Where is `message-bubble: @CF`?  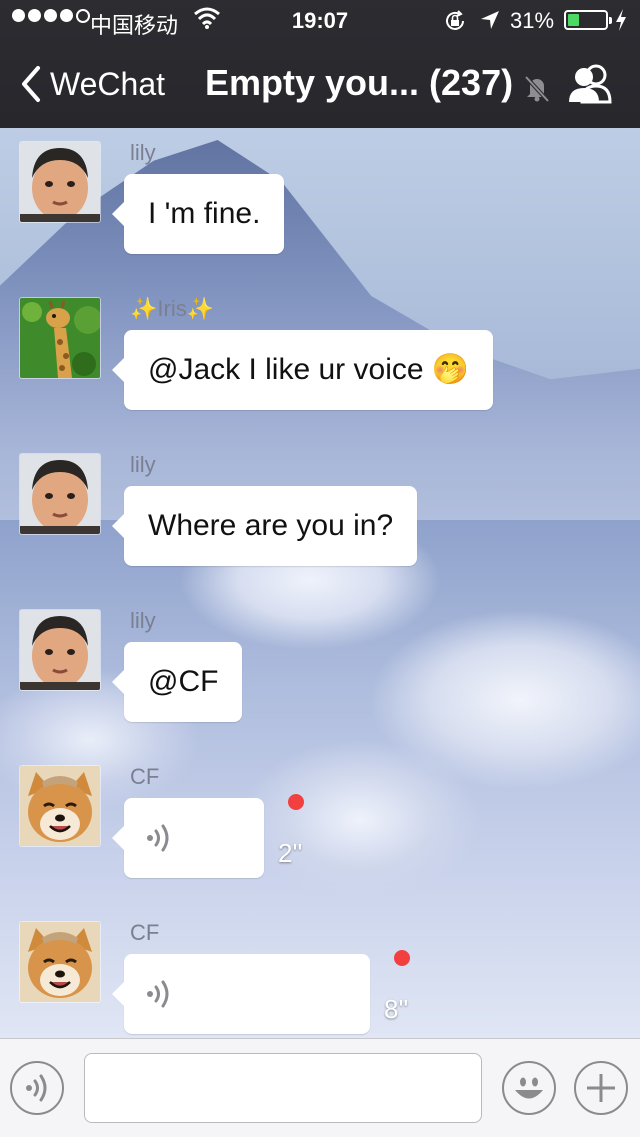 message-bubble: @CF is located at coordinates (177, 682).